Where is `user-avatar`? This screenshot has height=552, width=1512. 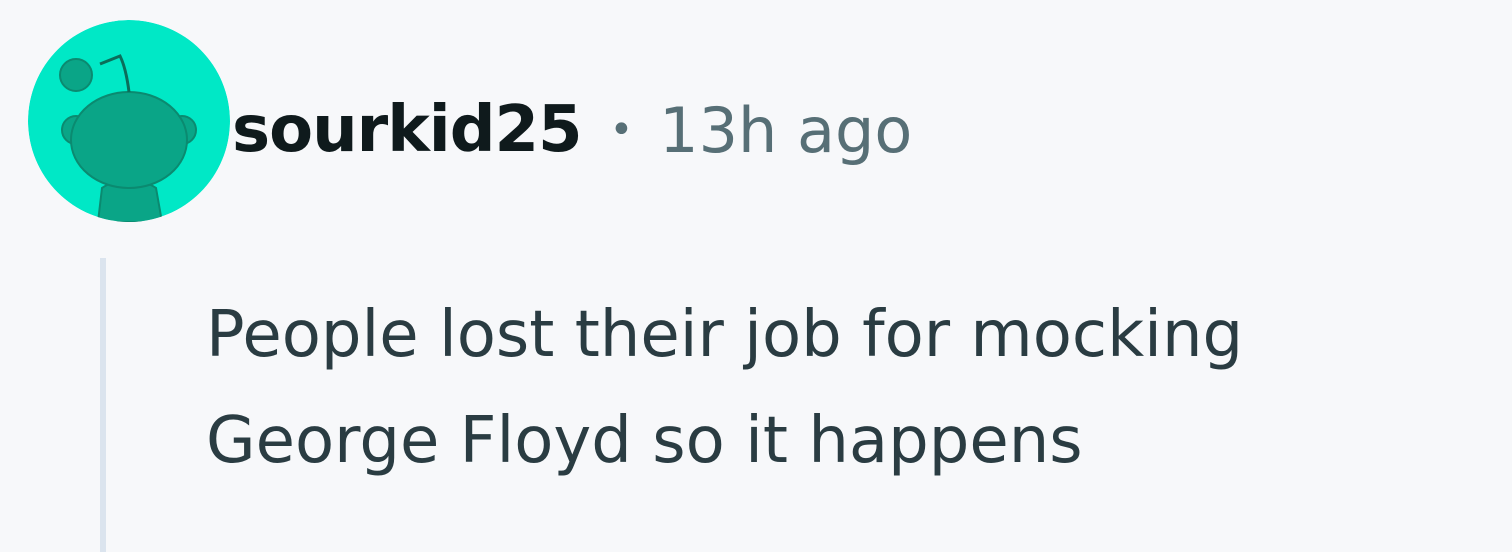 user-avatar is located at coordinates (129, 121).